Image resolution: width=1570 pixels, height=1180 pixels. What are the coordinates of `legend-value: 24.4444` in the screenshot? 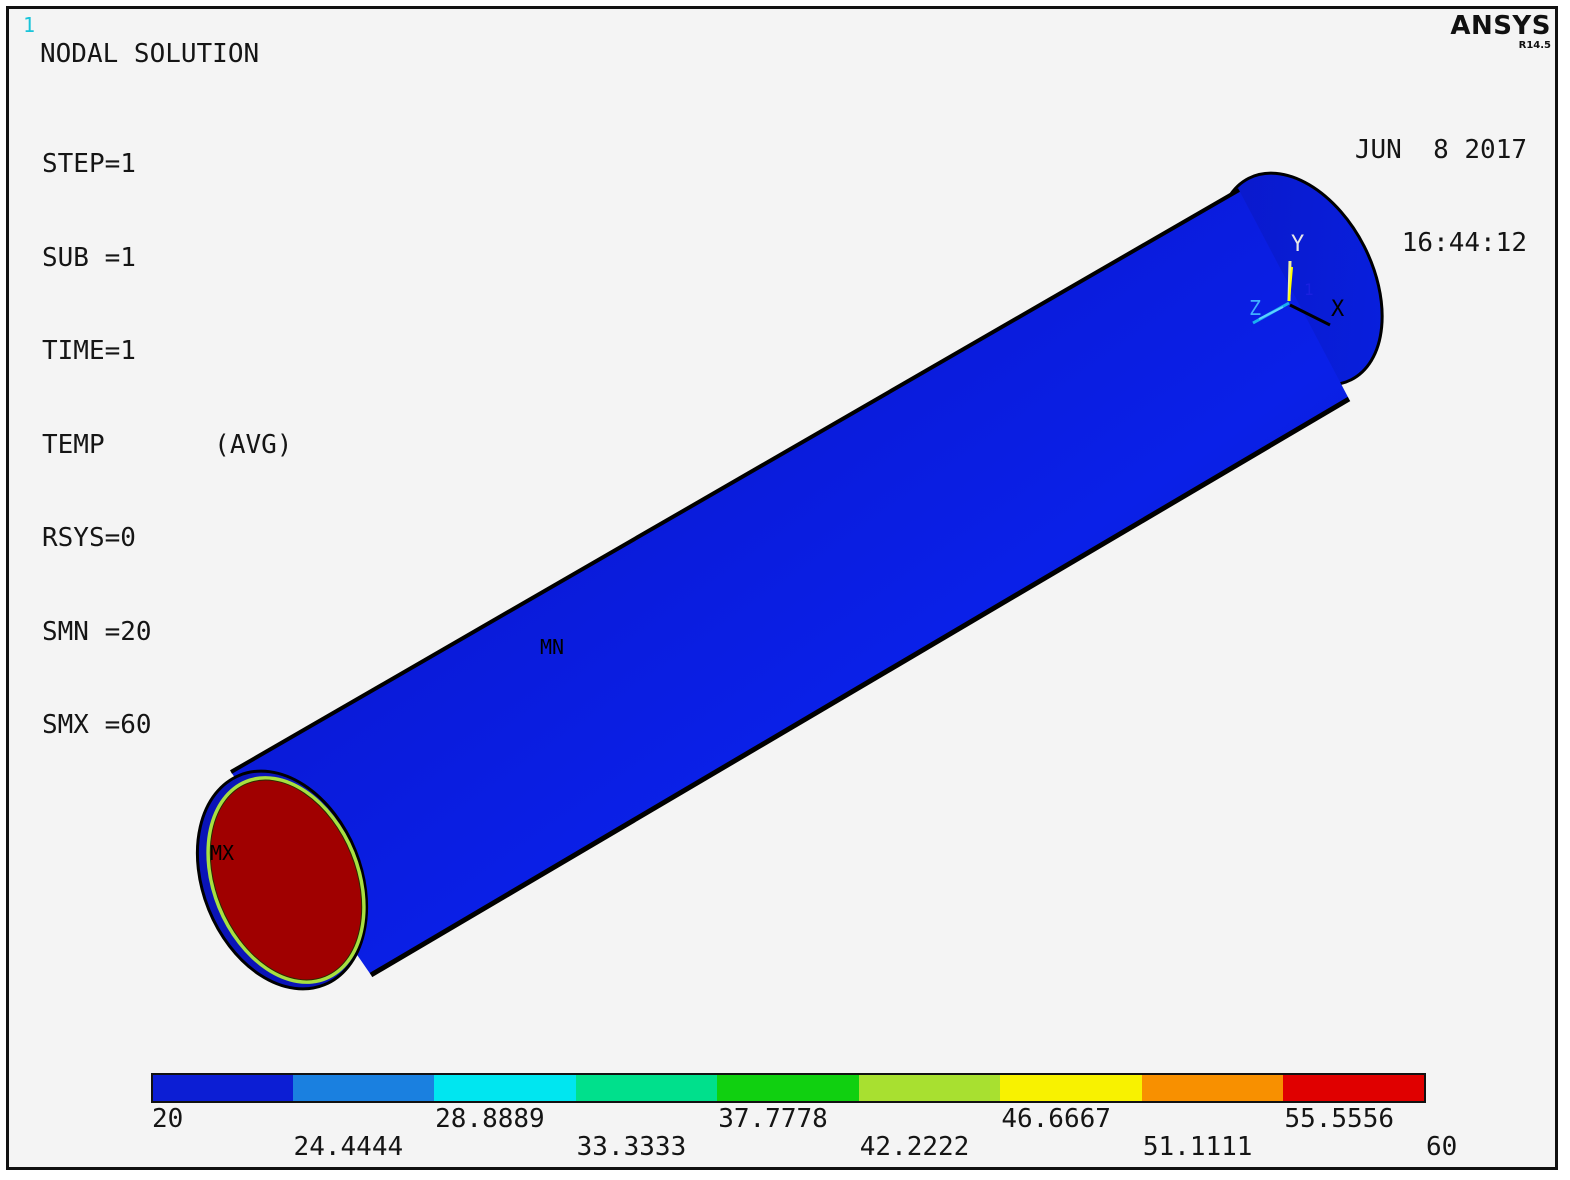 It's located at (348, 1147).